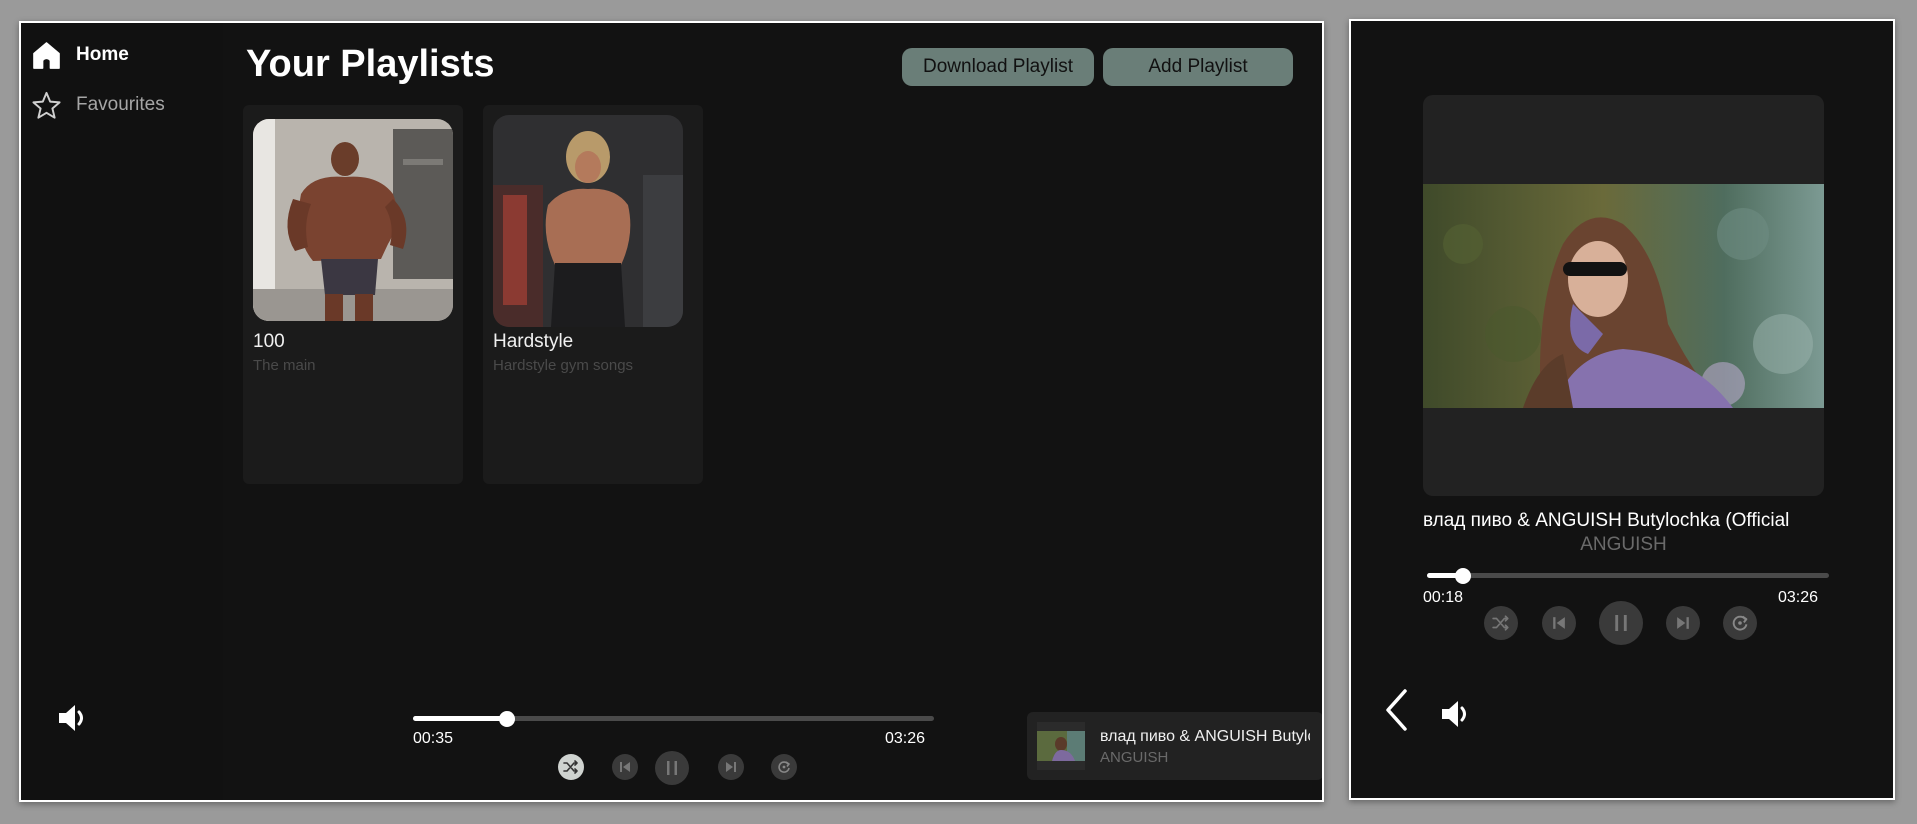 Image resolution: width=1917 pixels, height=824 pixels. What do you see at coordinates (1205, 736) in the screenshot?
I see `mini-player-title: влад пиво & ANGUISH Butylochka (Official` at bounding box center [1205, 736].